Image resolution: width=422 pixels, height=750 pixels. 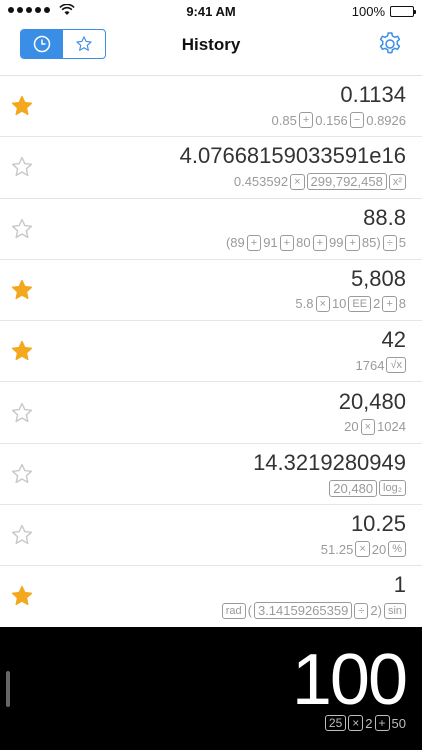 What do you see at coordinates (357, 120) in the screenshot?
I see `expression-operator-box: −` at bounding box center [357, 120].